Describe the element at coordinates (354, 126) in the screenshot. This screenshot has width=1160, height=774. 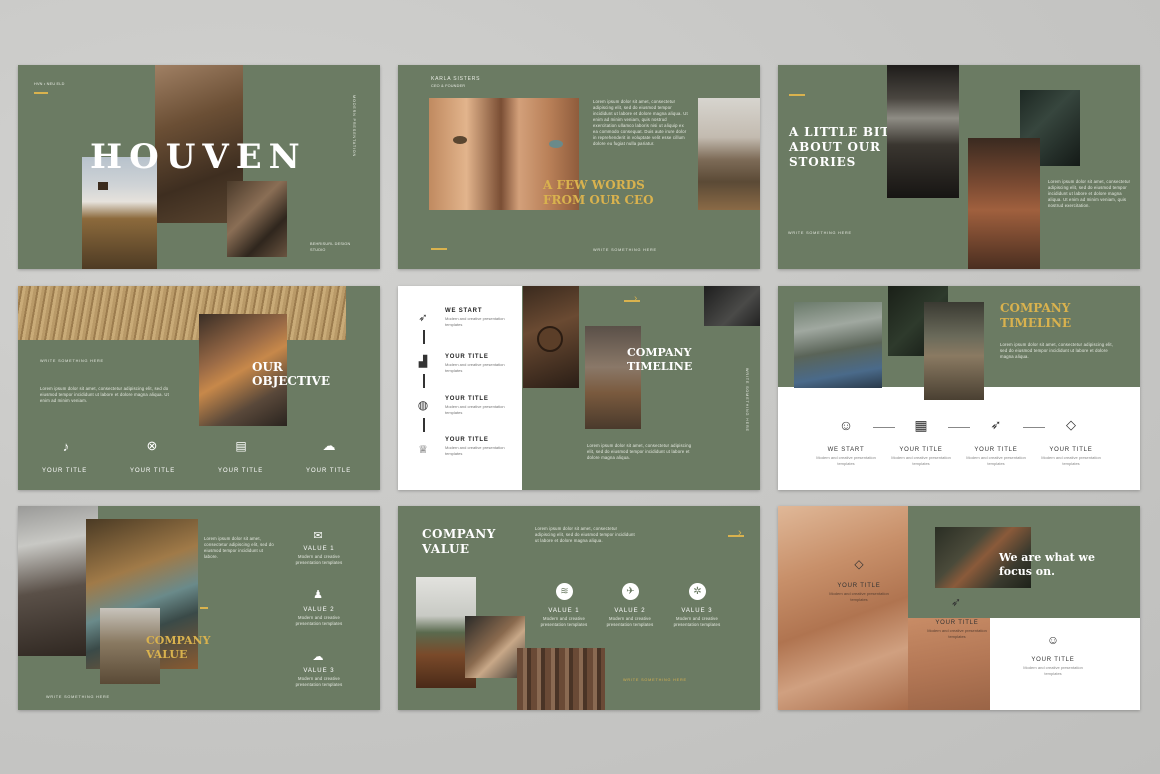
I see `vertical-caption: MODERN PRESENTATION` at that location.